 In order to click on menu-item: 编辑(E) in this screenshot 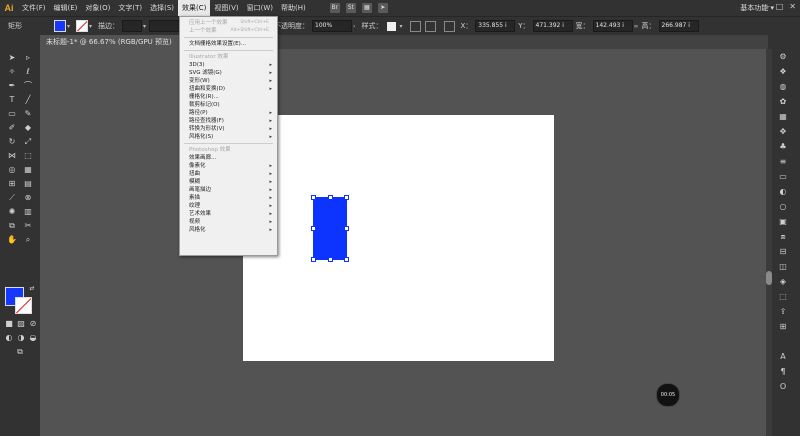, I will do `click(66, 8)`.